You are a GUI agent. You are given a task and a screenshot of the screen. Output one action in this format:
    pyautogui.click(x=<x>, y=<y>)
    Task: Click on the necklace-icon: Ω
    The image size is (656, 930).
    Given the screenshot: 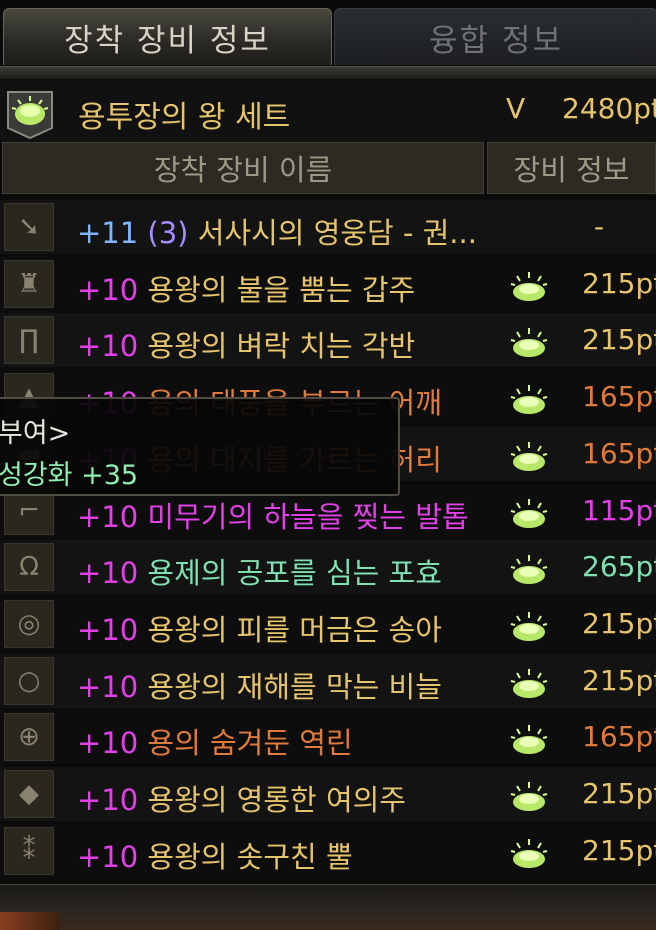 What is the action you would take?
    pyautogui.click(x=29, y=567)
    